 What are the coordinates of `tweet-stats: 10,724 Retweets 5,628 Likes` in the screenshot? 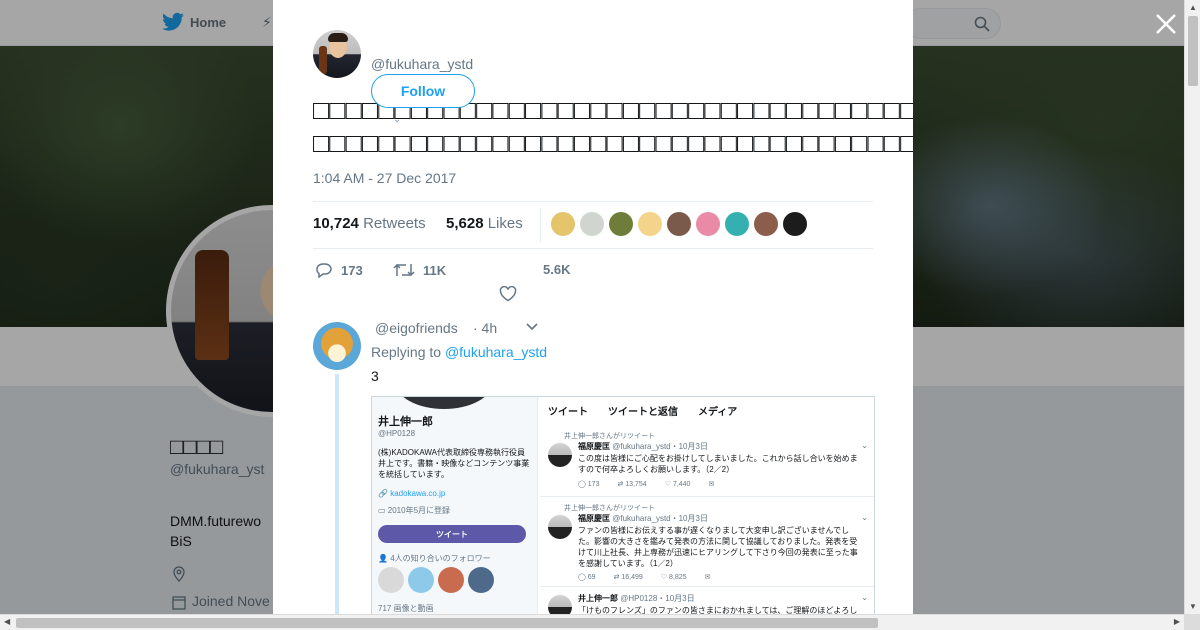 It's located at (593, 225).